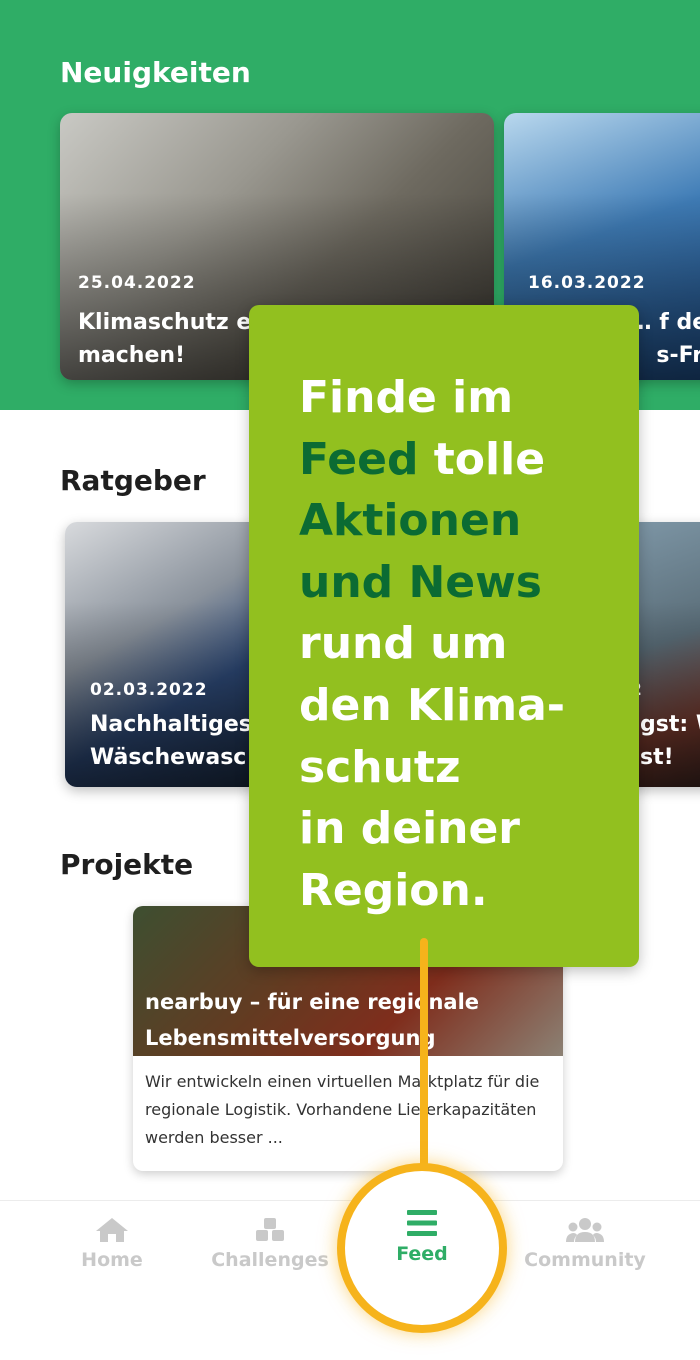 The height and width of the screenshot is (1360, 700). What do you see at coordinates (393, 890) in the screenshot?
I see `tooltip-line: Region.` at bounding box center [393, 890].